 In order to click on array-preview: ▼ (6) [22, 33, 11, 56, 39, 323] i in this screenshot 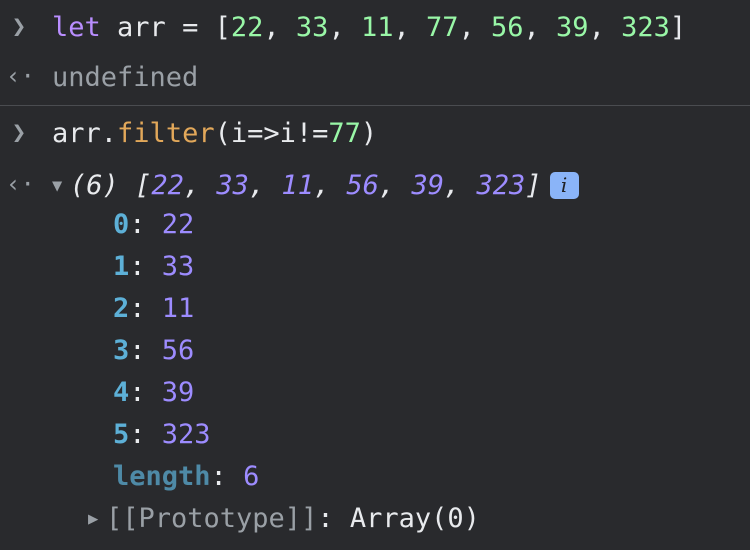, I will do `click(315, 185)`.